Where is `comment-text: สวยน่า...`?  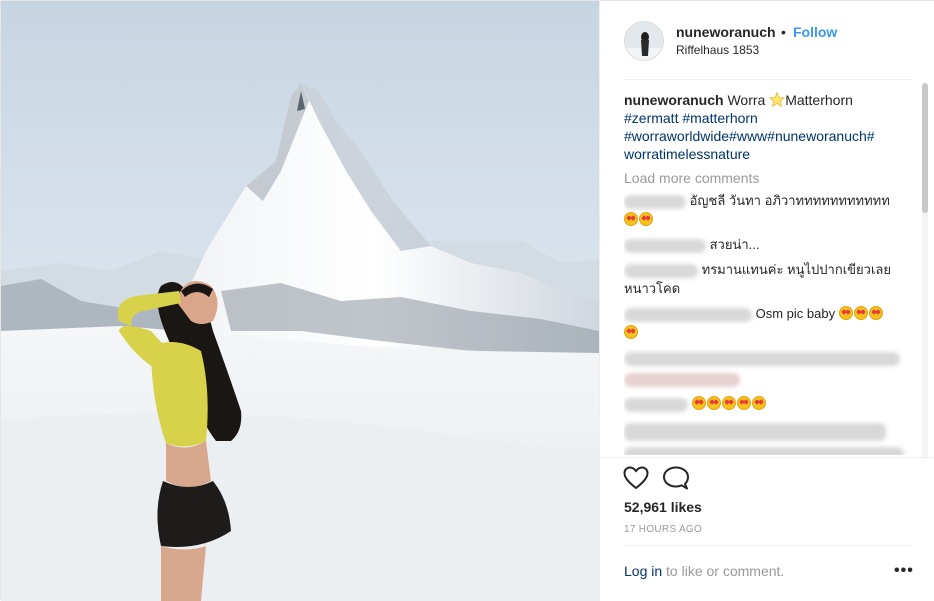
comment-text: สวยน่า... is located at coordinates (734, 244).